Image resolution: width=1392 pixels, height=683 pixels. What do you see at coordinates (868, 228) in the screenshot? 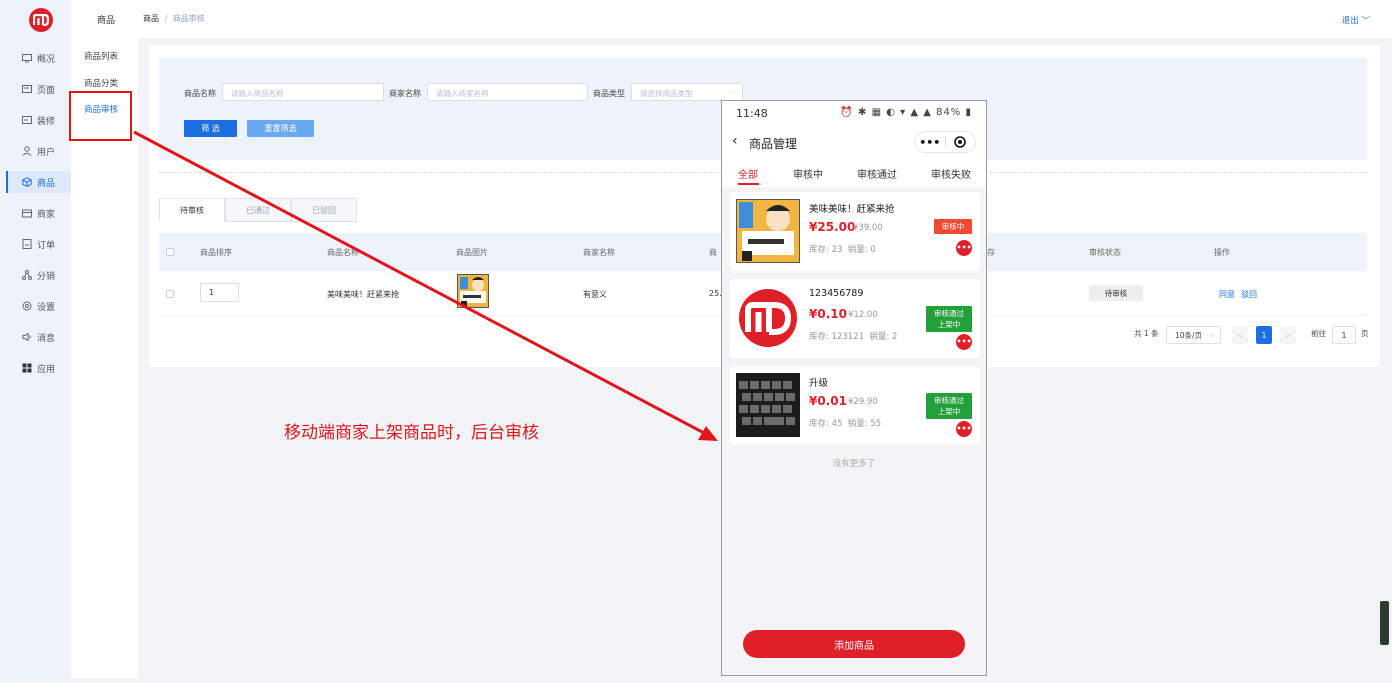
I see `product-original-price: ¥39.00` at bounding box center [868, 228].